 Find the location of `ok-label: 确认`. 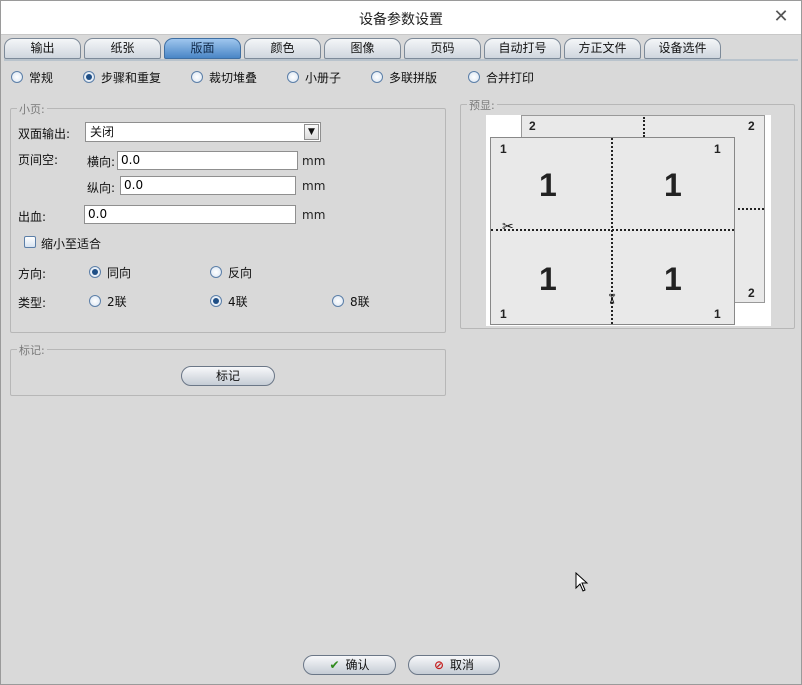

ok-label: 确认 is located at coordinates (357, 665).